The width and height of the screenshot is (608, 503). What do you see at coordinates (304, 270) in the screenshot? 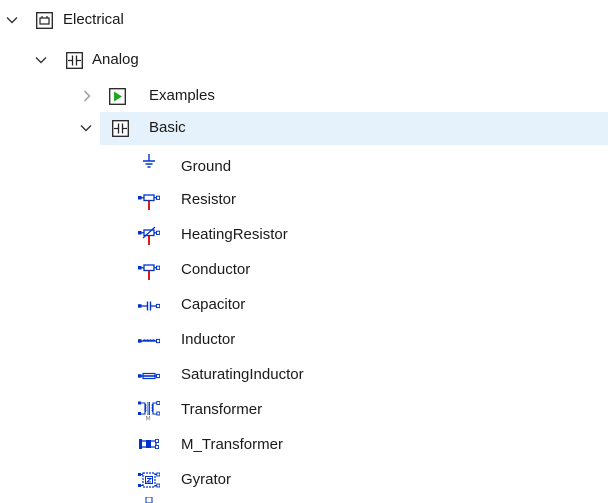
I see `tree-node-conductor: Conductor` at bounding box center [304, 270].